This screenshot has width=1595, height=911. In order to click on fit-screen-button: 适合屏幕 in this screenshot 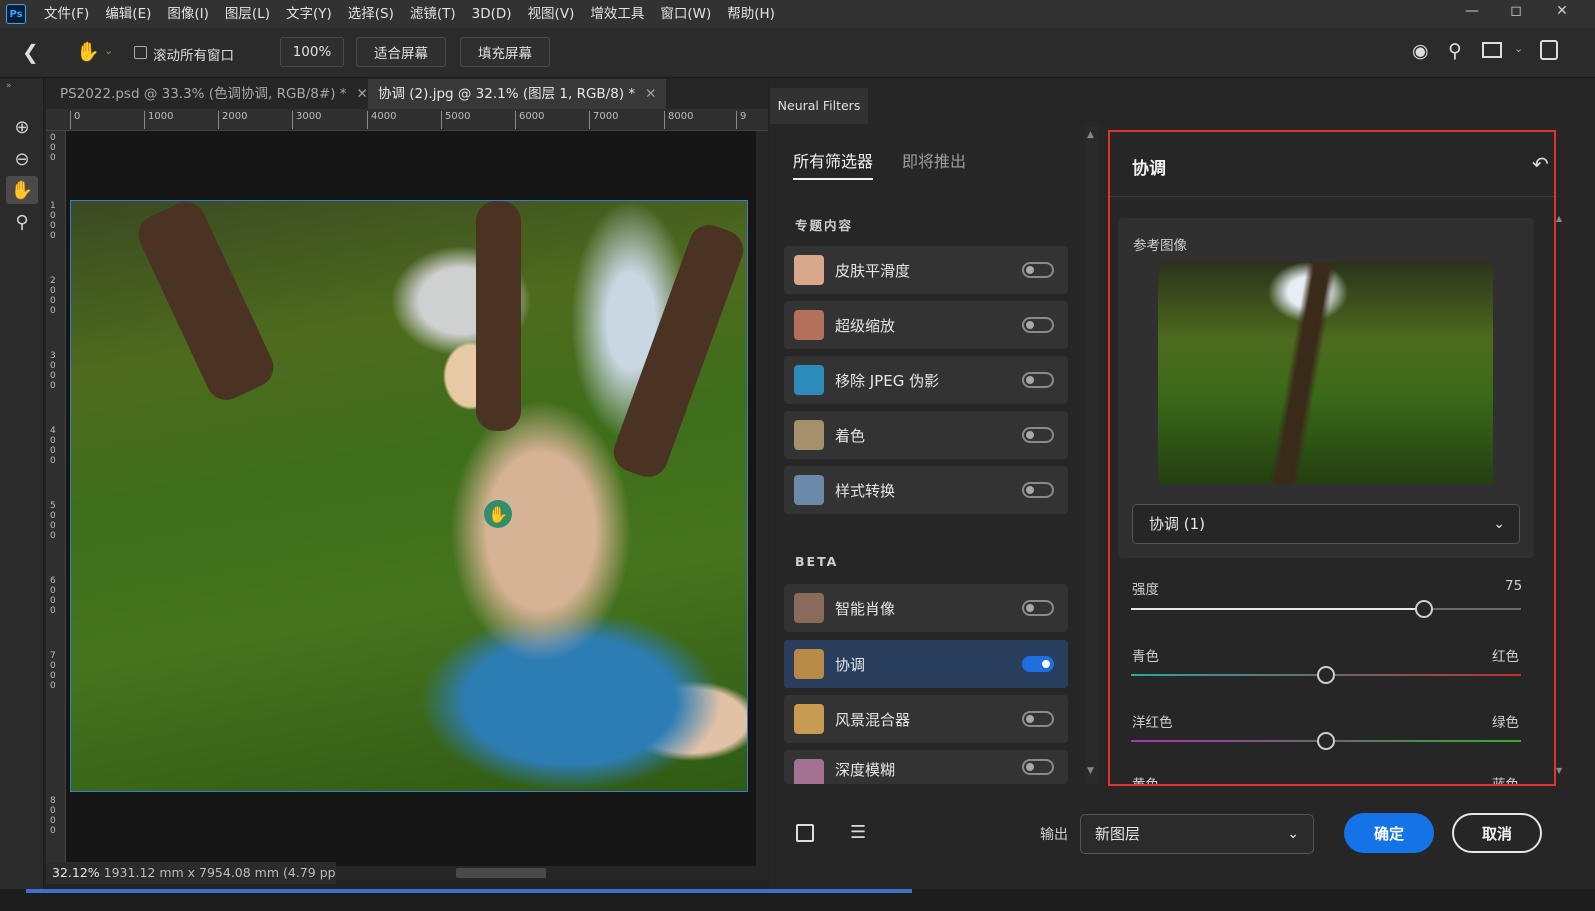, I will do `click(401, 52)`.